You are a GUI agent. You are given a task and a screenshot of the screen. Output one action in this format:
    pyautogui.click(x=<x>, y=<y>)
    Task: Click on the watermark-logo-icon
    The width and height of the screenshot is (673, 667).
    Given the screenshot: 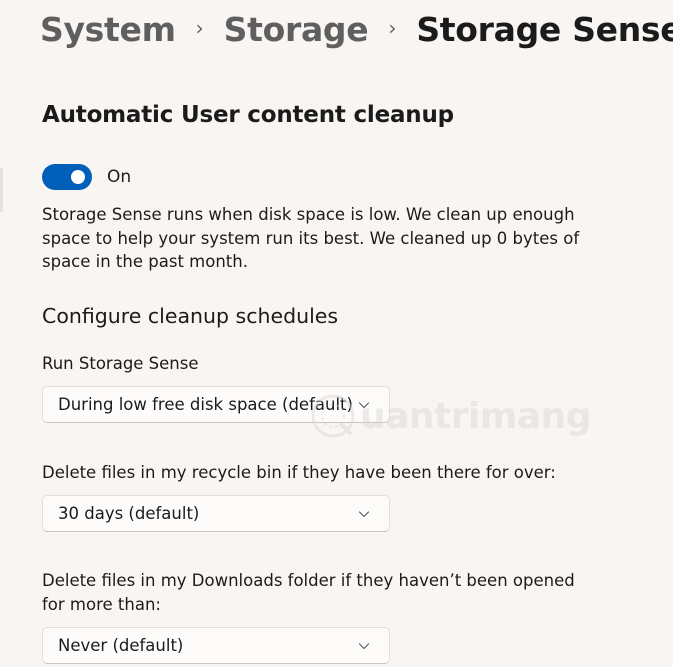 What is the action you would take?
    pyautogui.click(x=333, y=416)
    